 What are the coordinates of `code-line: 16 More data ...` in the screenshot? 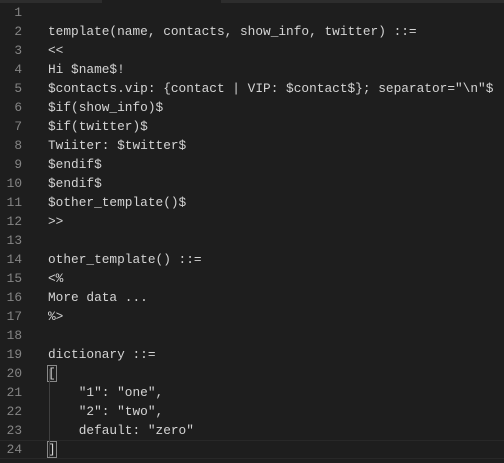 It's located at (252, 297).